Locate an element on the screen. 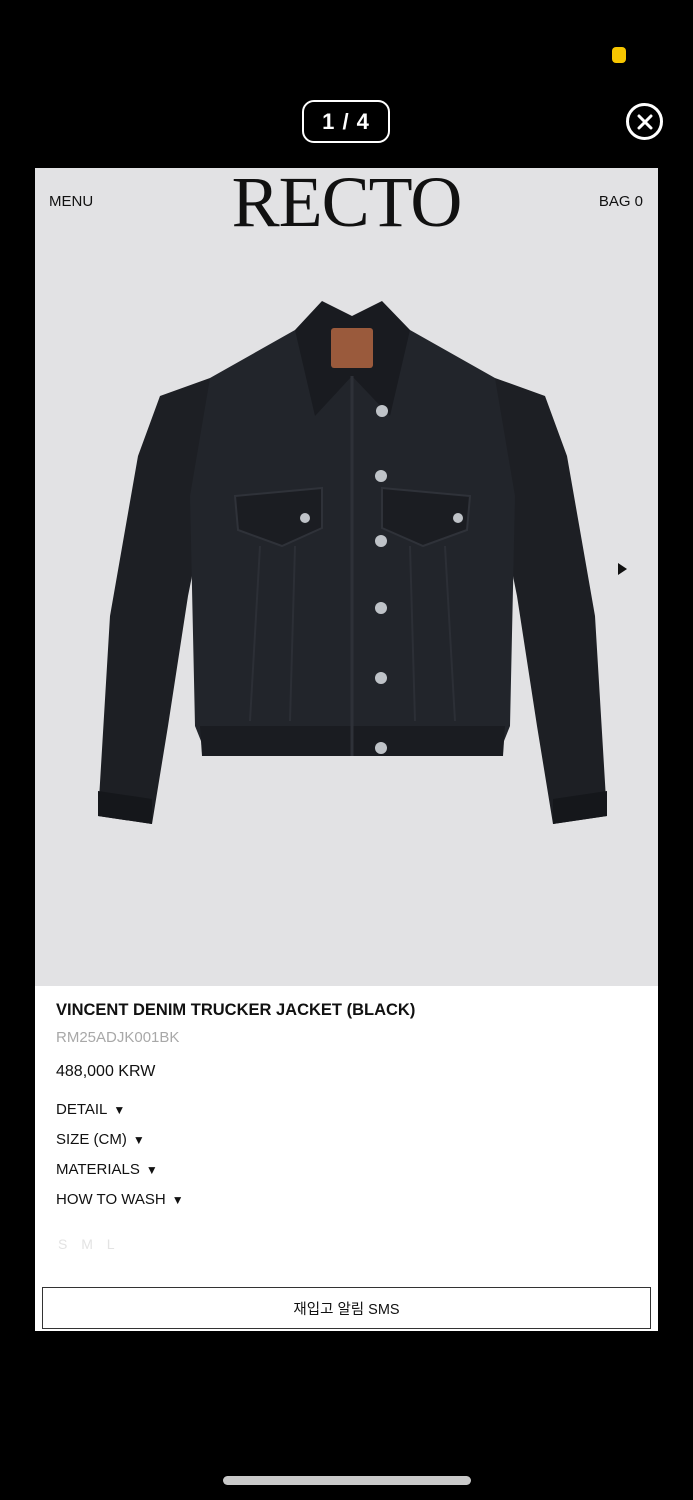 Image resolution: width=693 pixels, height=1500 pixels. menu-link: MENU is located at coordinates (71, 201).